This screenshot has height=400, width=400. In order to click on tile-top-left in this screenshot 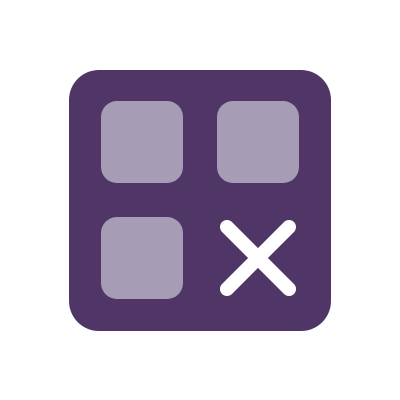, I will do `click(142, 142)`.